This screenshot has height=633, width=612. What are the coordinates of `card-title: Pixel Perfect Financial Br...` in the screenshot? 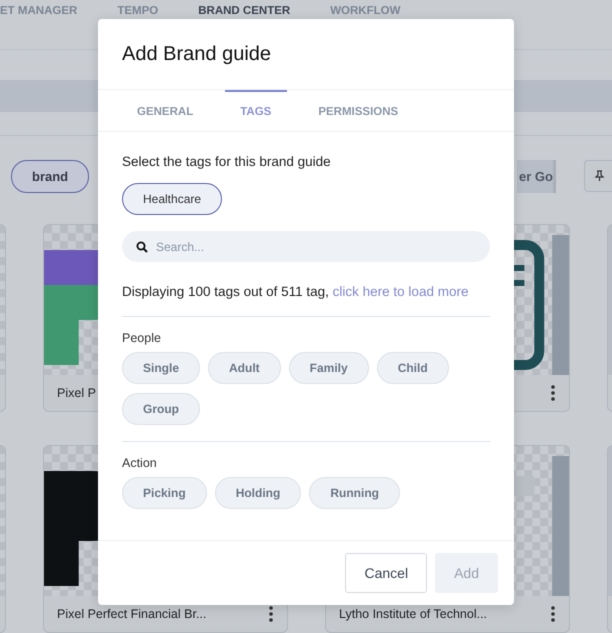 It's located at (132, 614).